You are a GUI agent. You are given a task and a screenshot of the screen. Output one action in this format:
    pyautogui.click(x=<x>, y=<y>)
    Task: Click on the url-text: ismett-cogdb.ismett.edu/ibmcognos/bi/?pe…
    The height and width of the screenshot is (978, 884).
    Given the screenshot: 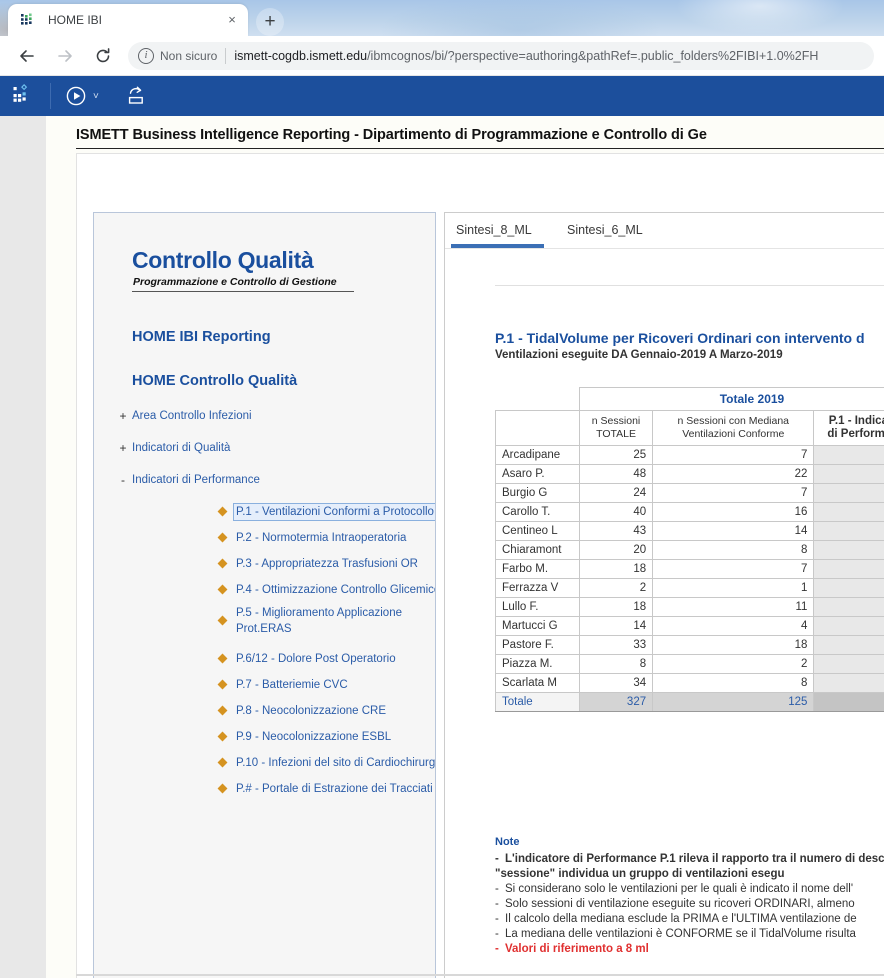 What is the action you would take?
    pyautogui.click(x=526, y=56)
    